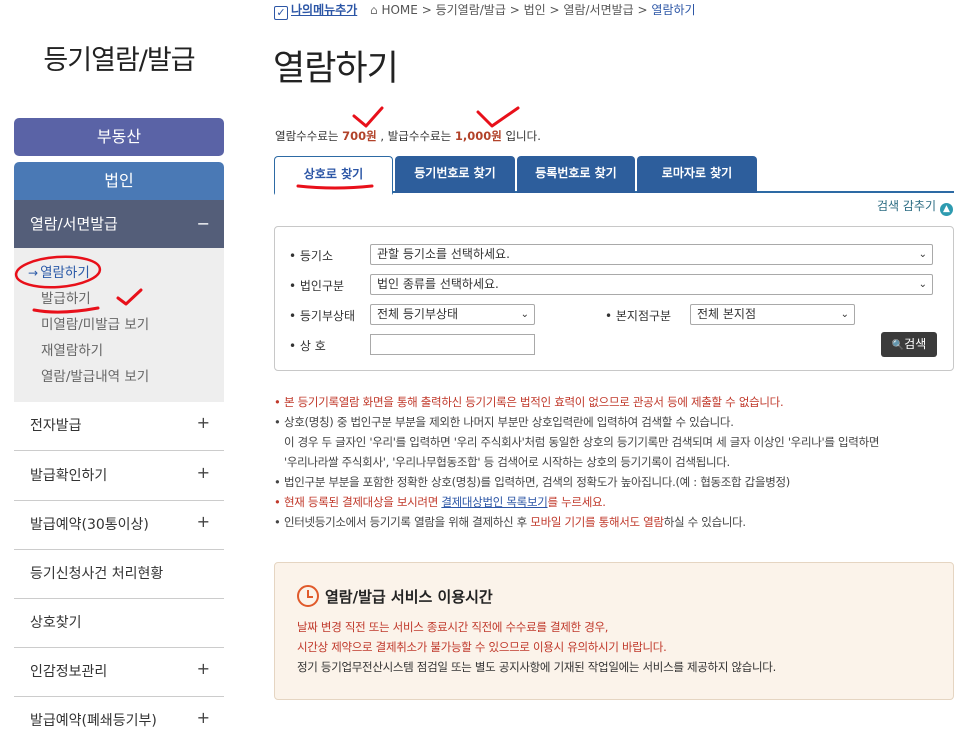 The image size is (979, 739). What do you see at coordinates (363, 502) in the screenshot?
I see `notice-text: 현재 등록된 결제대상을 보시려면` at bounding box center [363, 502].